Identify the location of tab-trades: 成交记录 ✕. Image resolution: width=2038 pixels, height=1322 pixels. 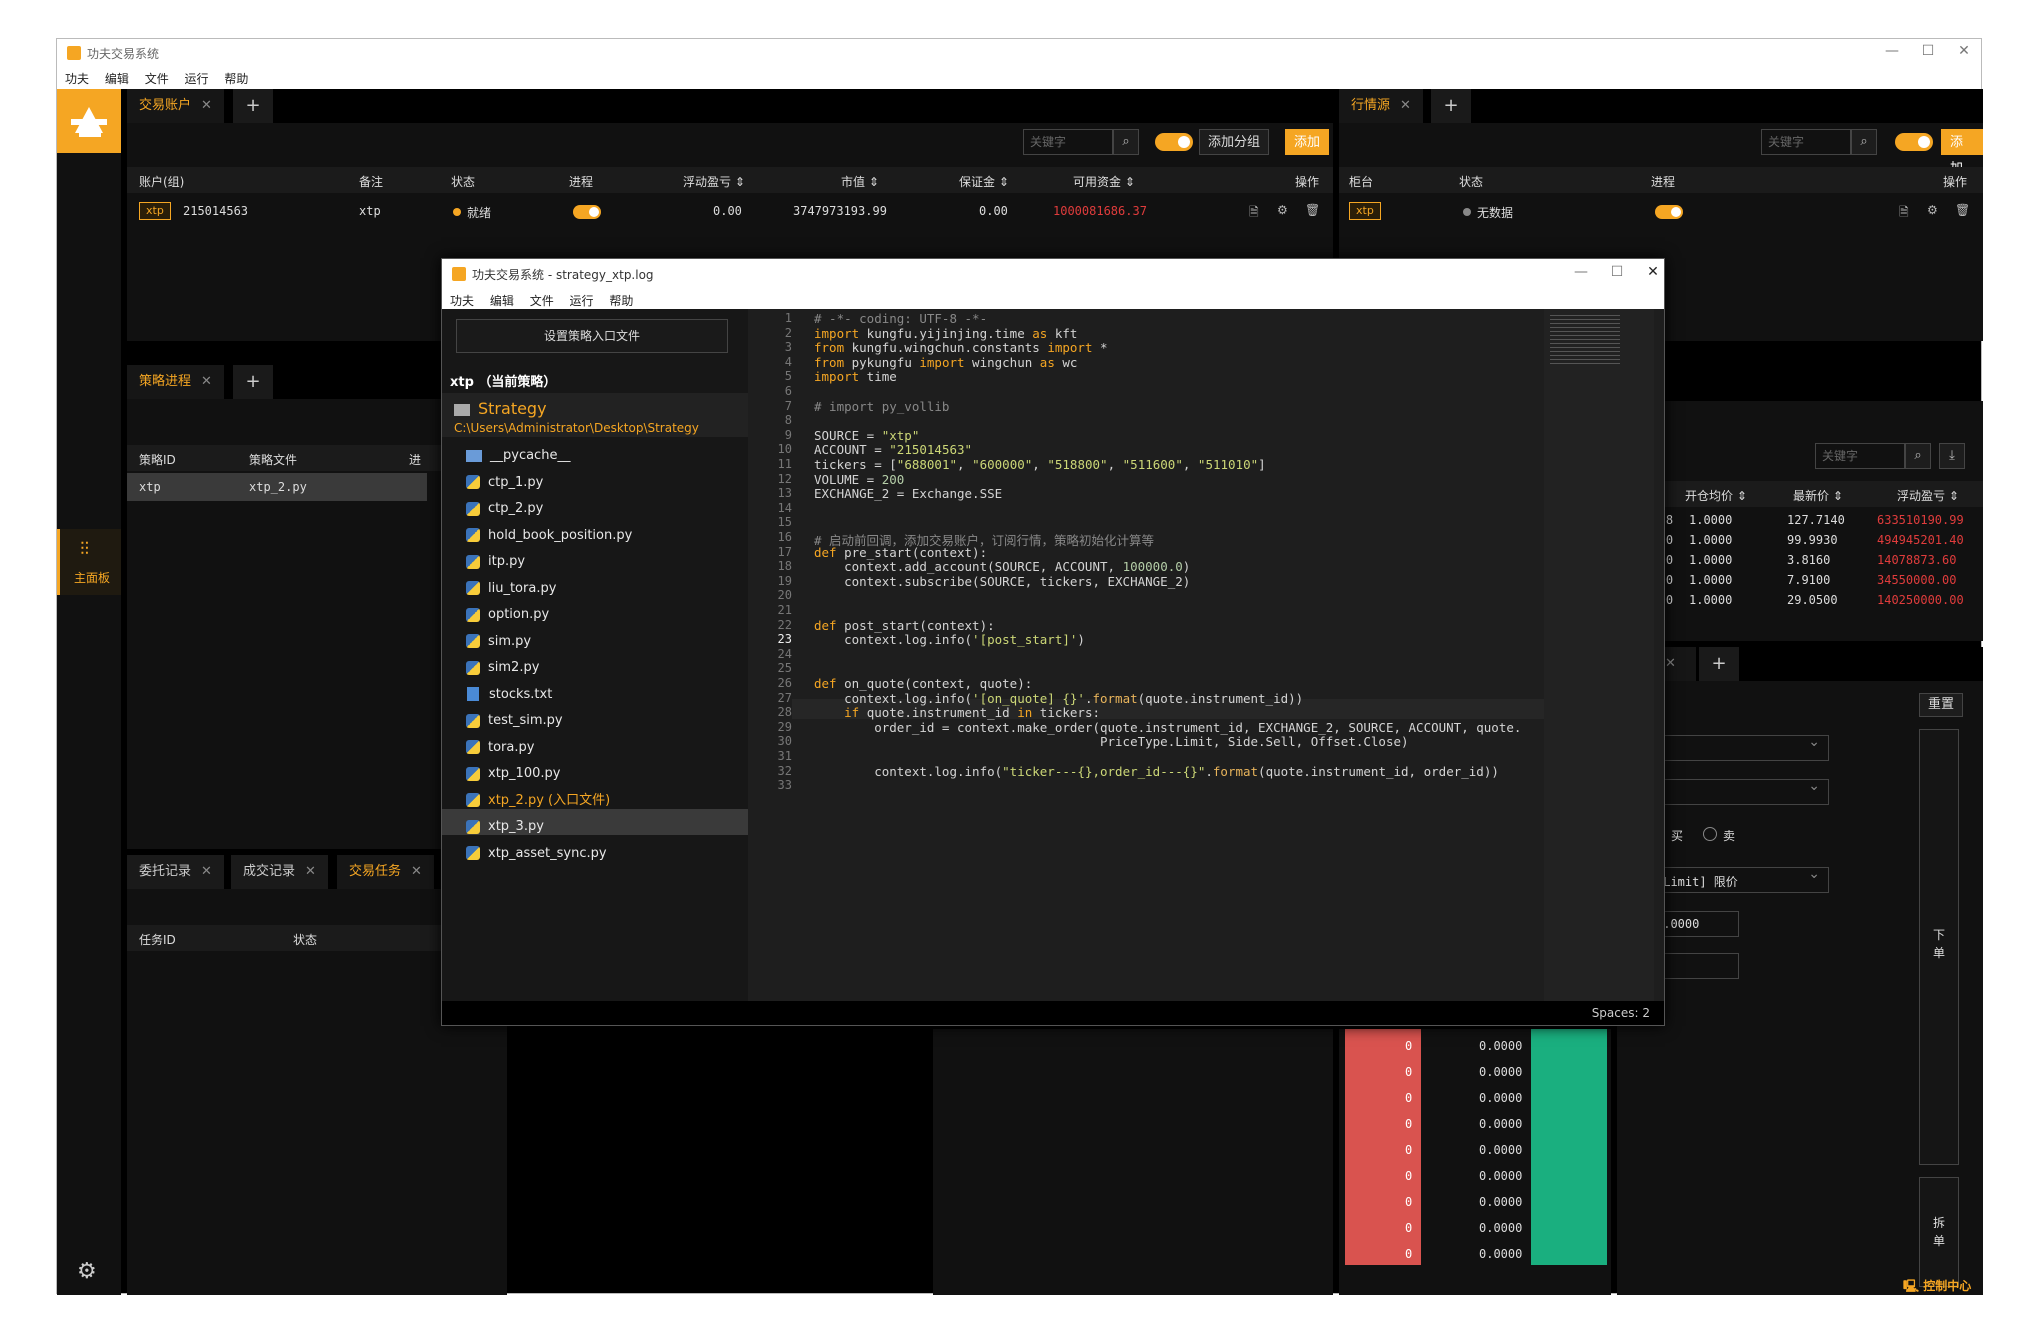
(280, 872).